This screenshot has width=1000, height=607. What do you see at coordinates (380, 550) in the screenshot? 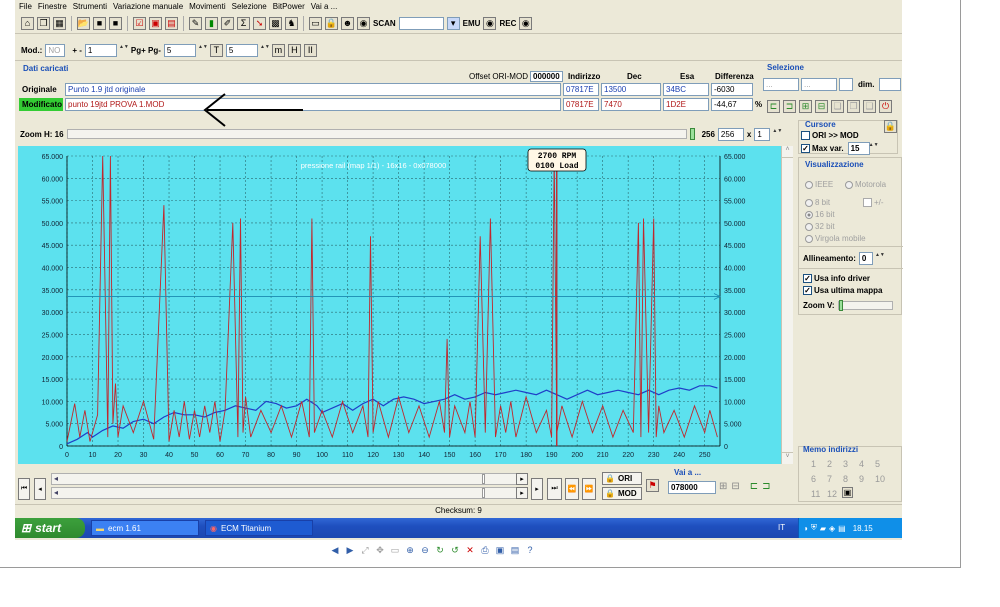
I see `actual-size-icon: ✥` at bounding box center [380, 550].